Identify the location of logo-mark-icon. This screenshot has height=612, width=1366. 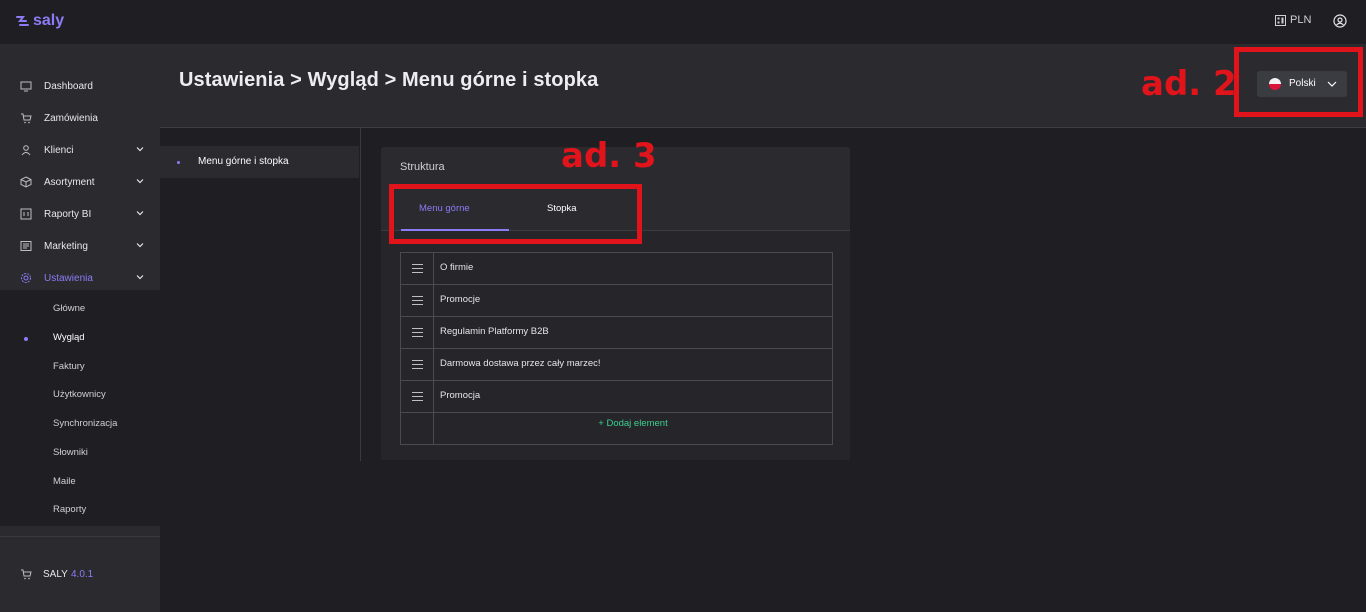
(22, 21).